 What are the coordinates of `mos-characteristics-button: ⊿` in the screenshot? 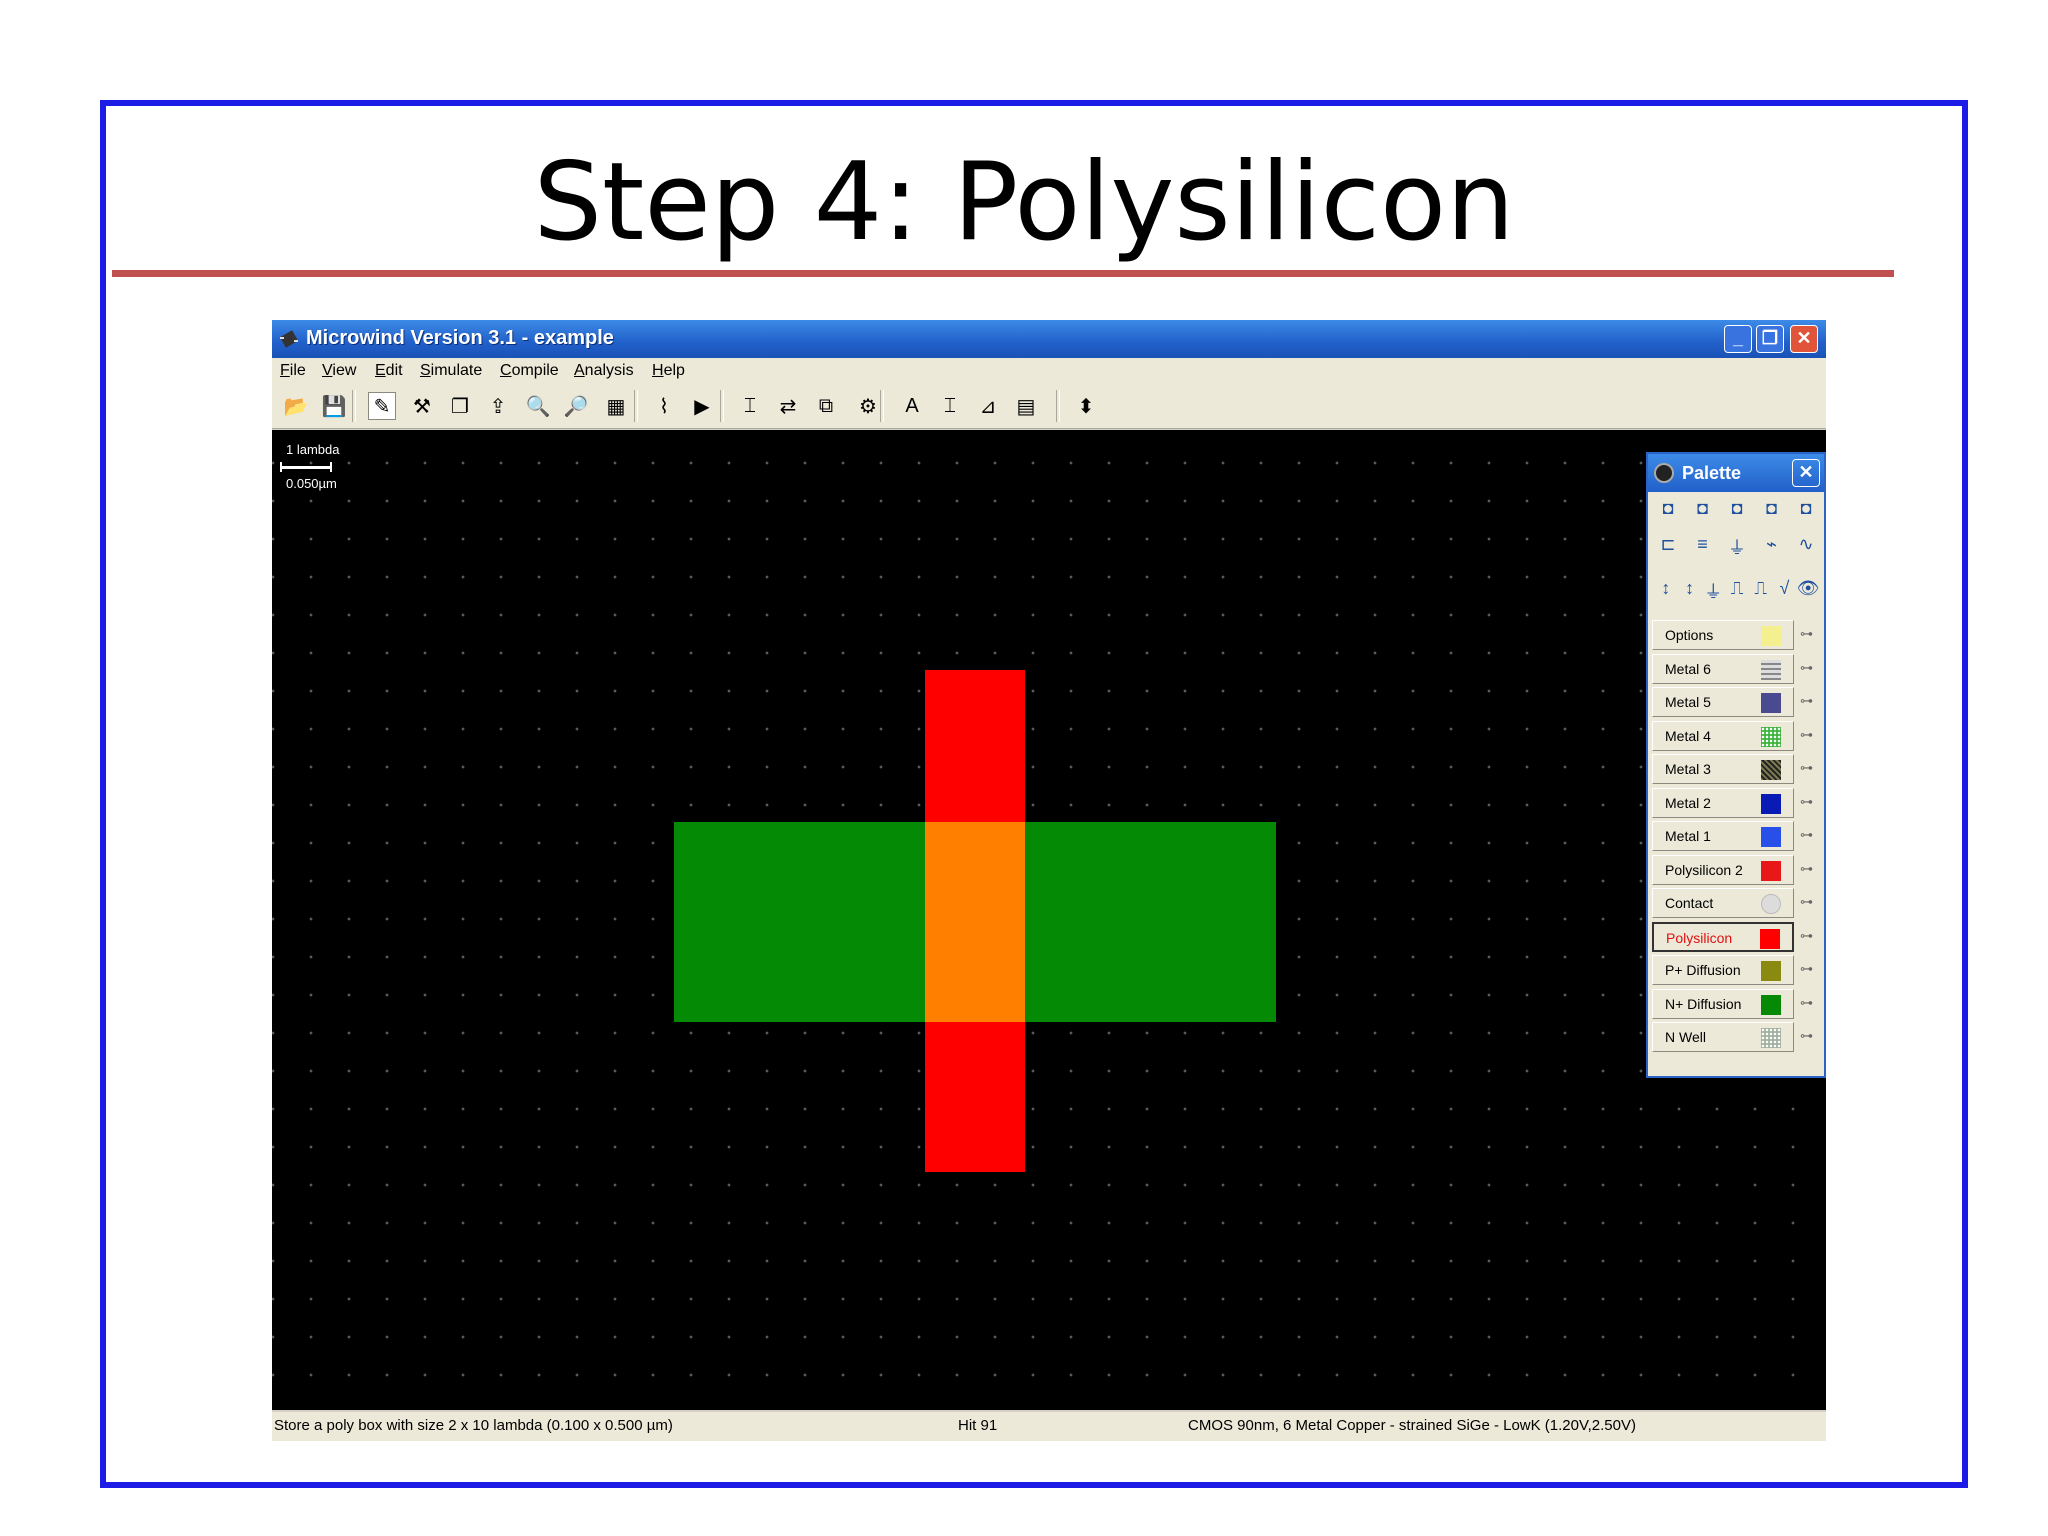 It's located at (988, 406).